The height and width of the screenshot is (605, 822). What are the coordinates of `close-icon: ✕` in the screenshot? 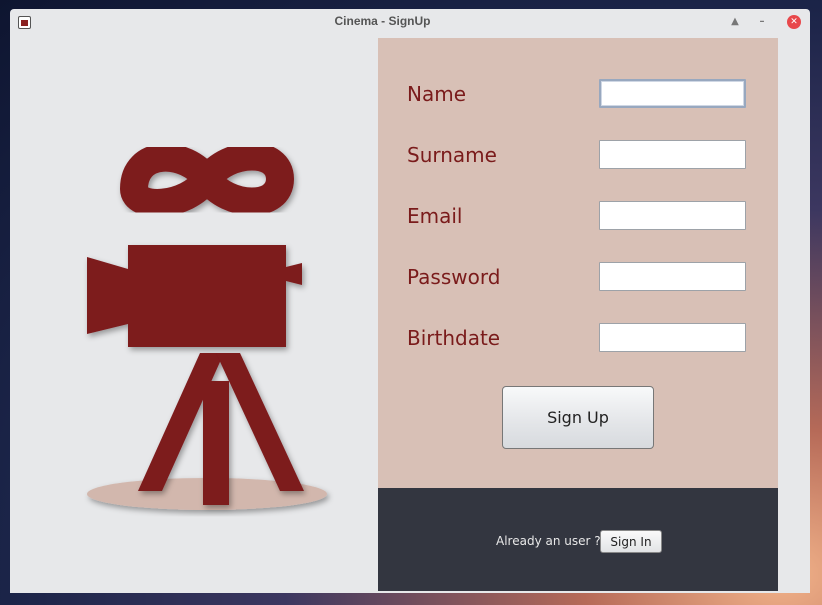 It's located at (794, 22).